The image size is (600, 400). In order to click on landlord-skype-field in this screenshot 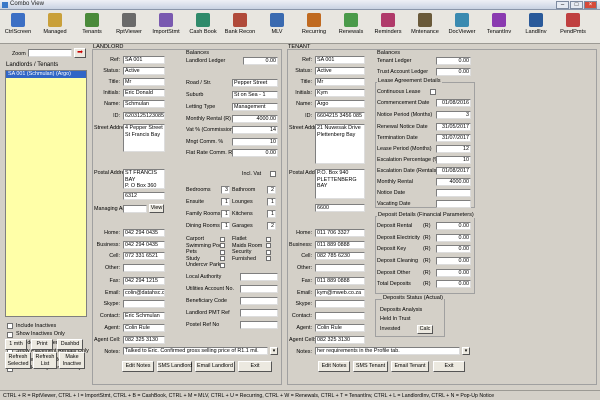, I will do `click(144, 304)`.